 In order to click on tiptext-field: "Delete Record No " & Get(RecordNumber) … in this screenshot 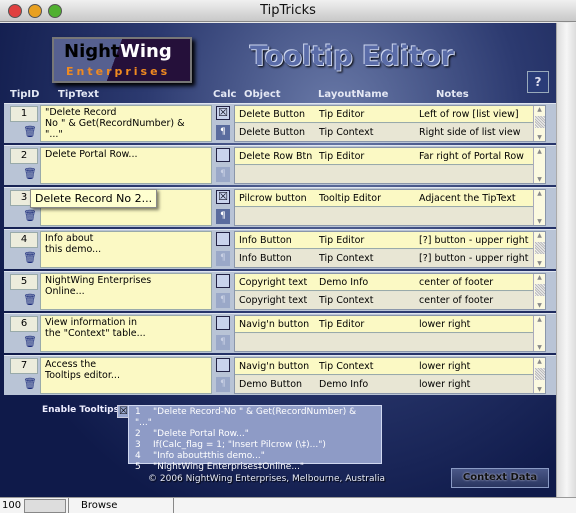, I will do `click(126, 123)`.